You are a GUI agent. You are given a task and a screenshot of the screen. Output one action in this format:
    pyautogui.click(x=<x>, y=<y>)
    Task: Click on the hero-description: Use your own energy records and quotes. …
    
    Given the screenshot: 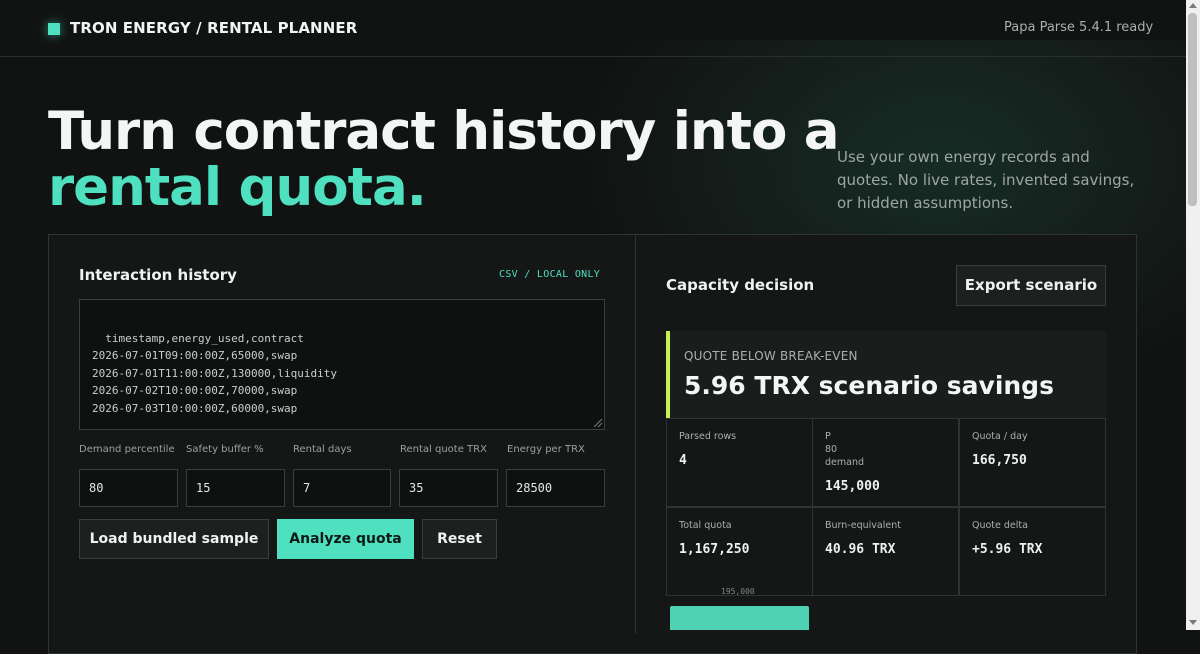 What is the action you would take?
    pyautogui.click(x=986, y=180)
    